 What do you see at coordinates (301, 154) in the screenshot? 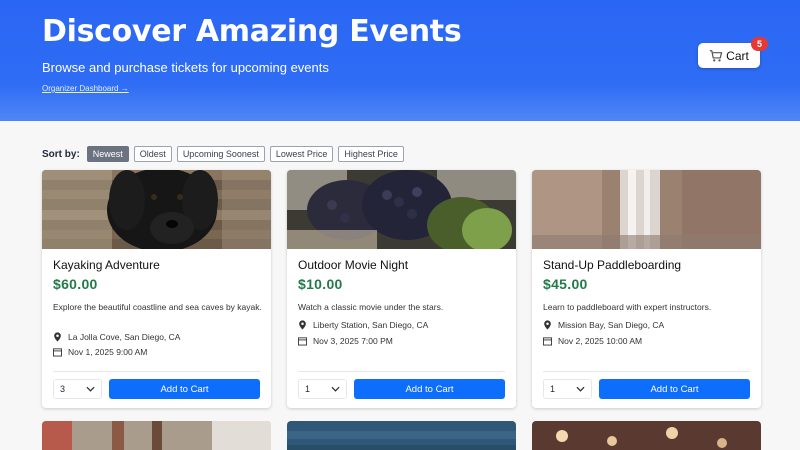
I see `sort-lowest-price: Lowest Price` at bounding box center [301, 154].